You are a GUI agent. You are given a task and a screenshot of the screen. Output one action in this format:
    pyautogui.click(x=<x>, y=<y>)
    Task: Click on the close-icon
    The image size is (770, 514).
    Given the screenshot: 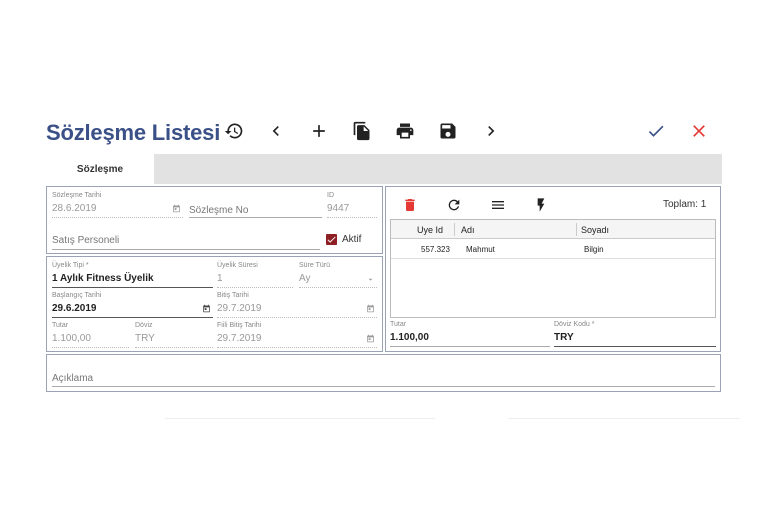 What is the action you would take?
    pyautogui.click(x=699, y=131)
    